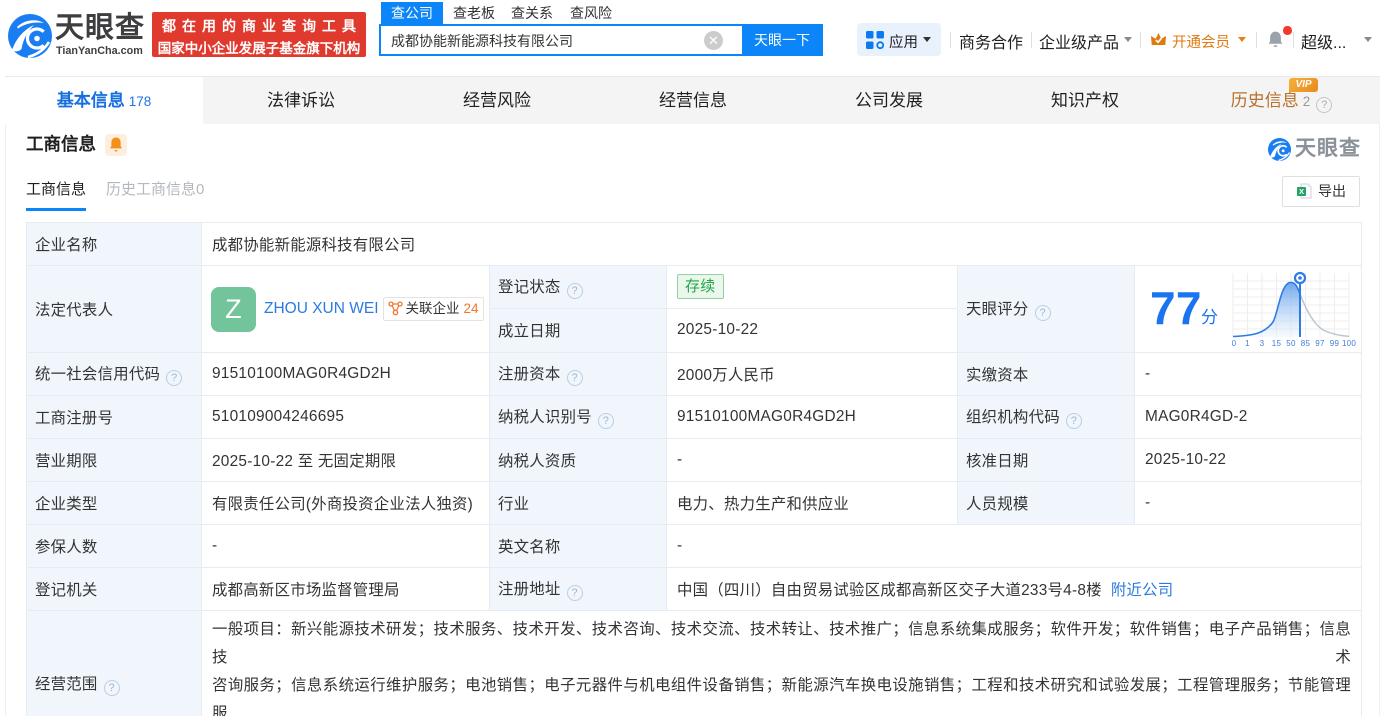  I want to click on svg-text: 99, so click(1335, 343).